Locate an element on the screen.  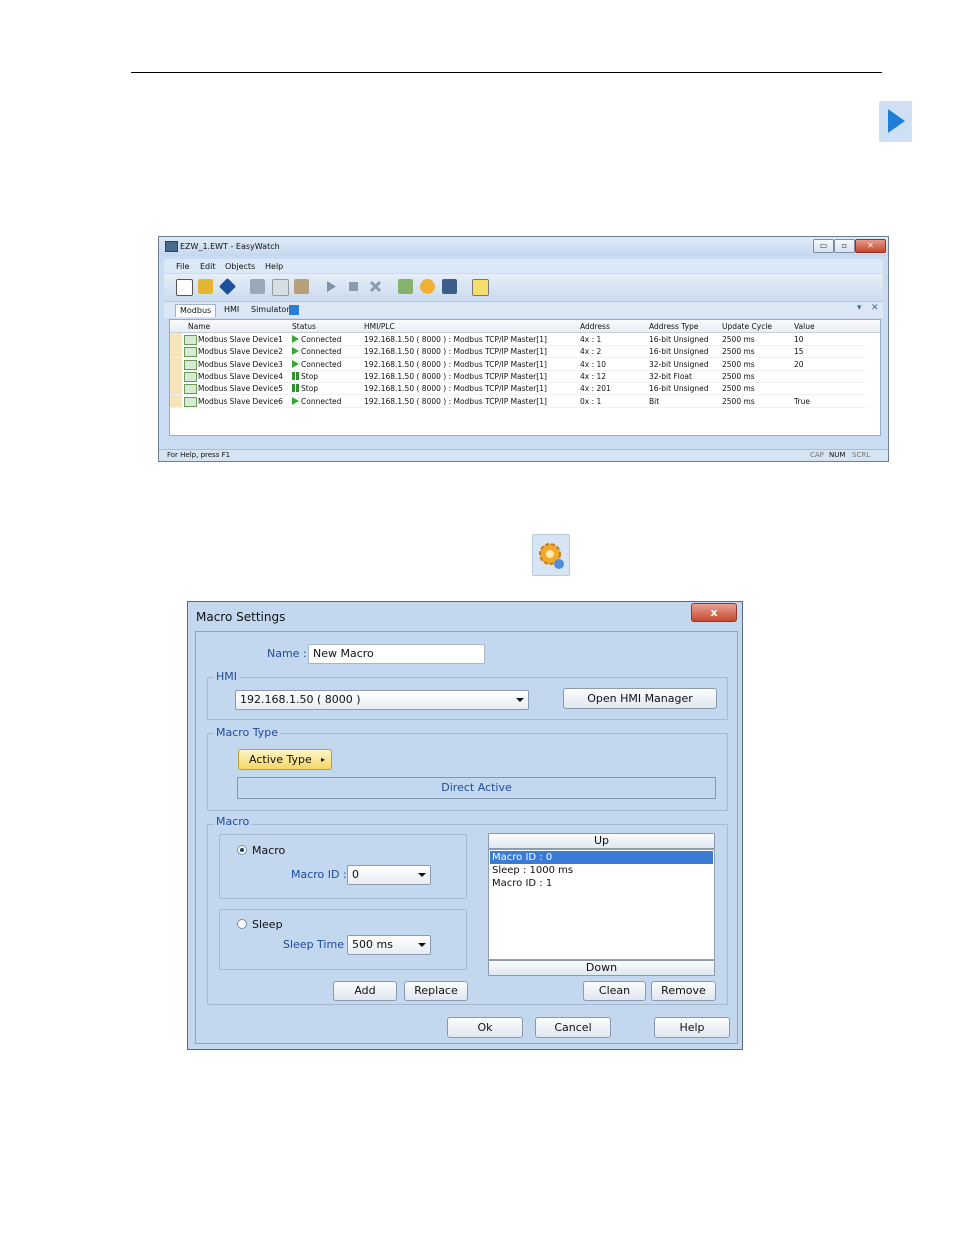
macro-id-select: 0 is located at coordinates (389, 875).